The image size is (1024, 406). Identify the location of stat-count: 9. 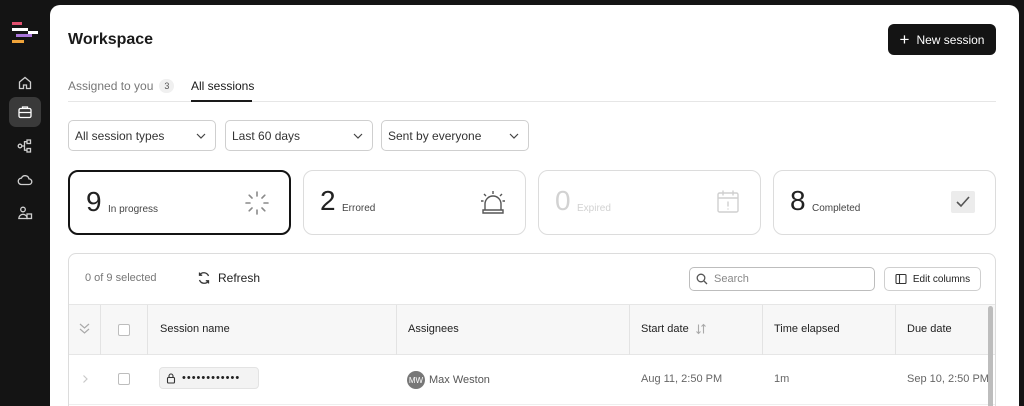
(94, 201).